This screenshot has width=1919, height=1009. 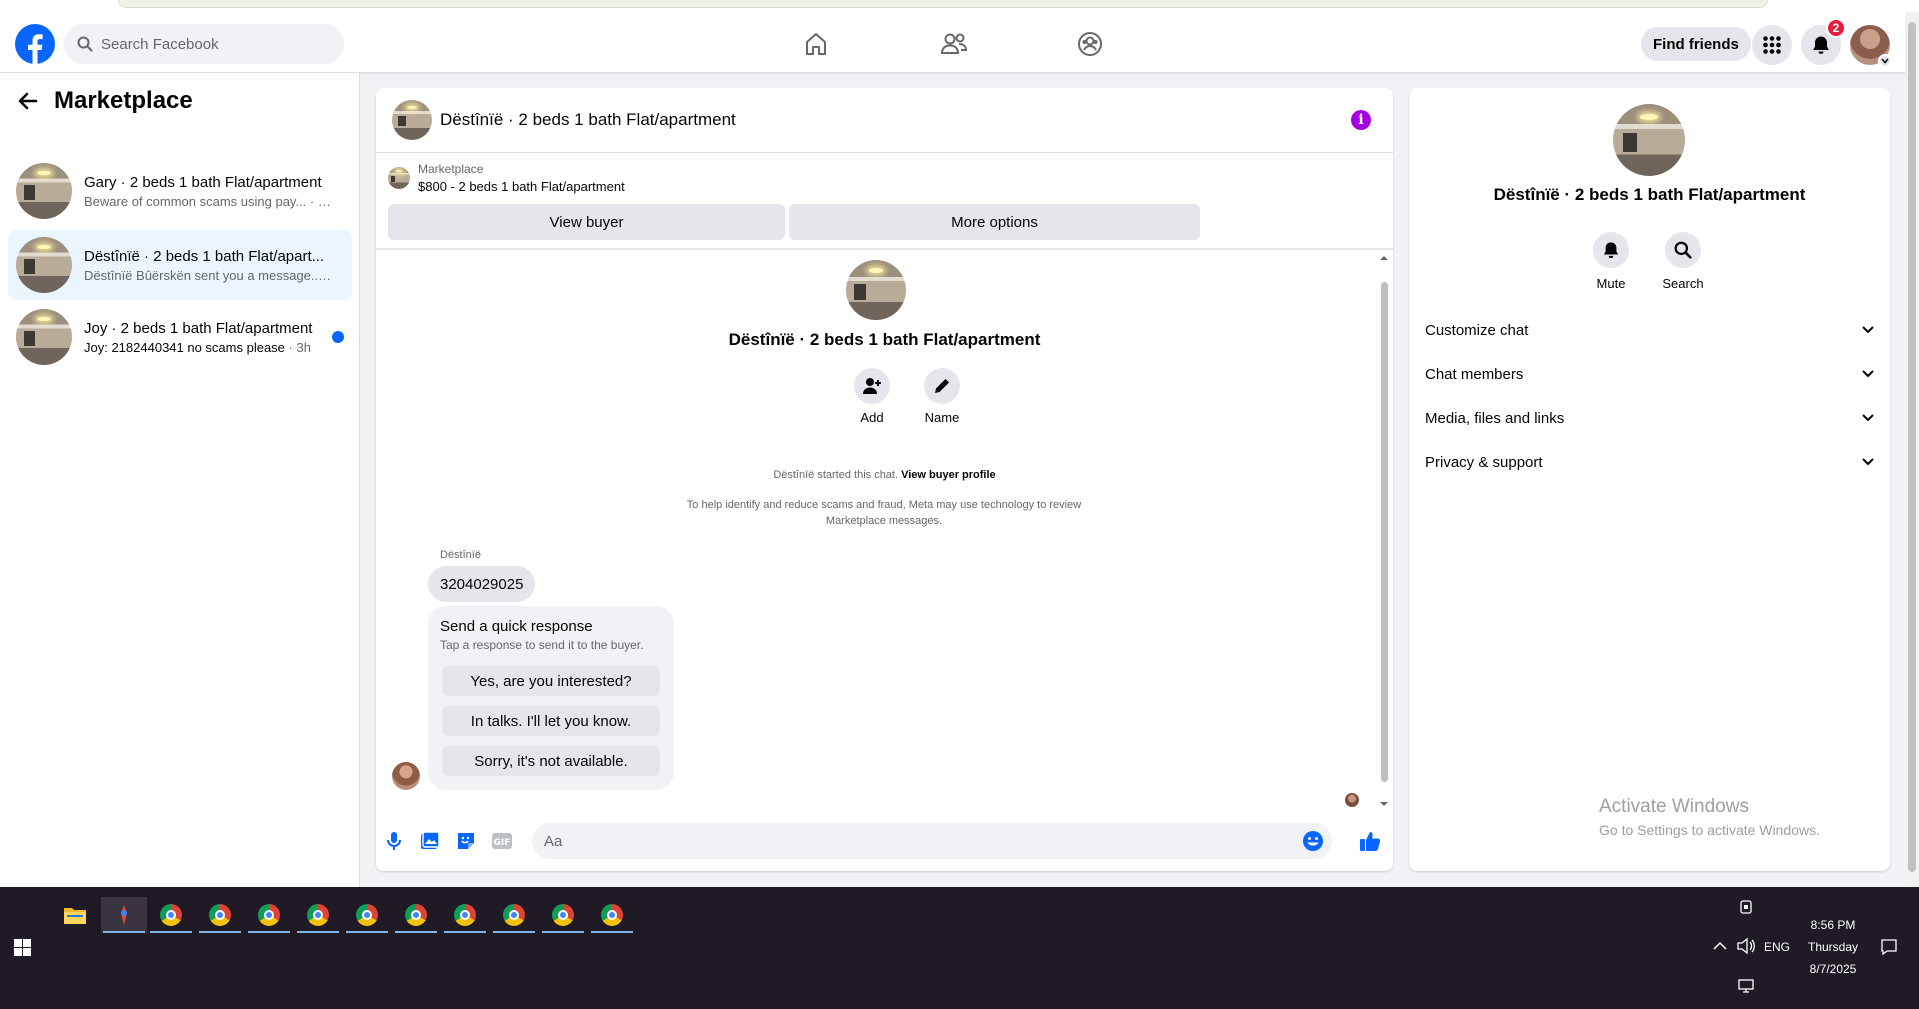 What do you see at coordinates (211, 44) in the screenshot?
I see `search-input` at bounding box center [211, 44].